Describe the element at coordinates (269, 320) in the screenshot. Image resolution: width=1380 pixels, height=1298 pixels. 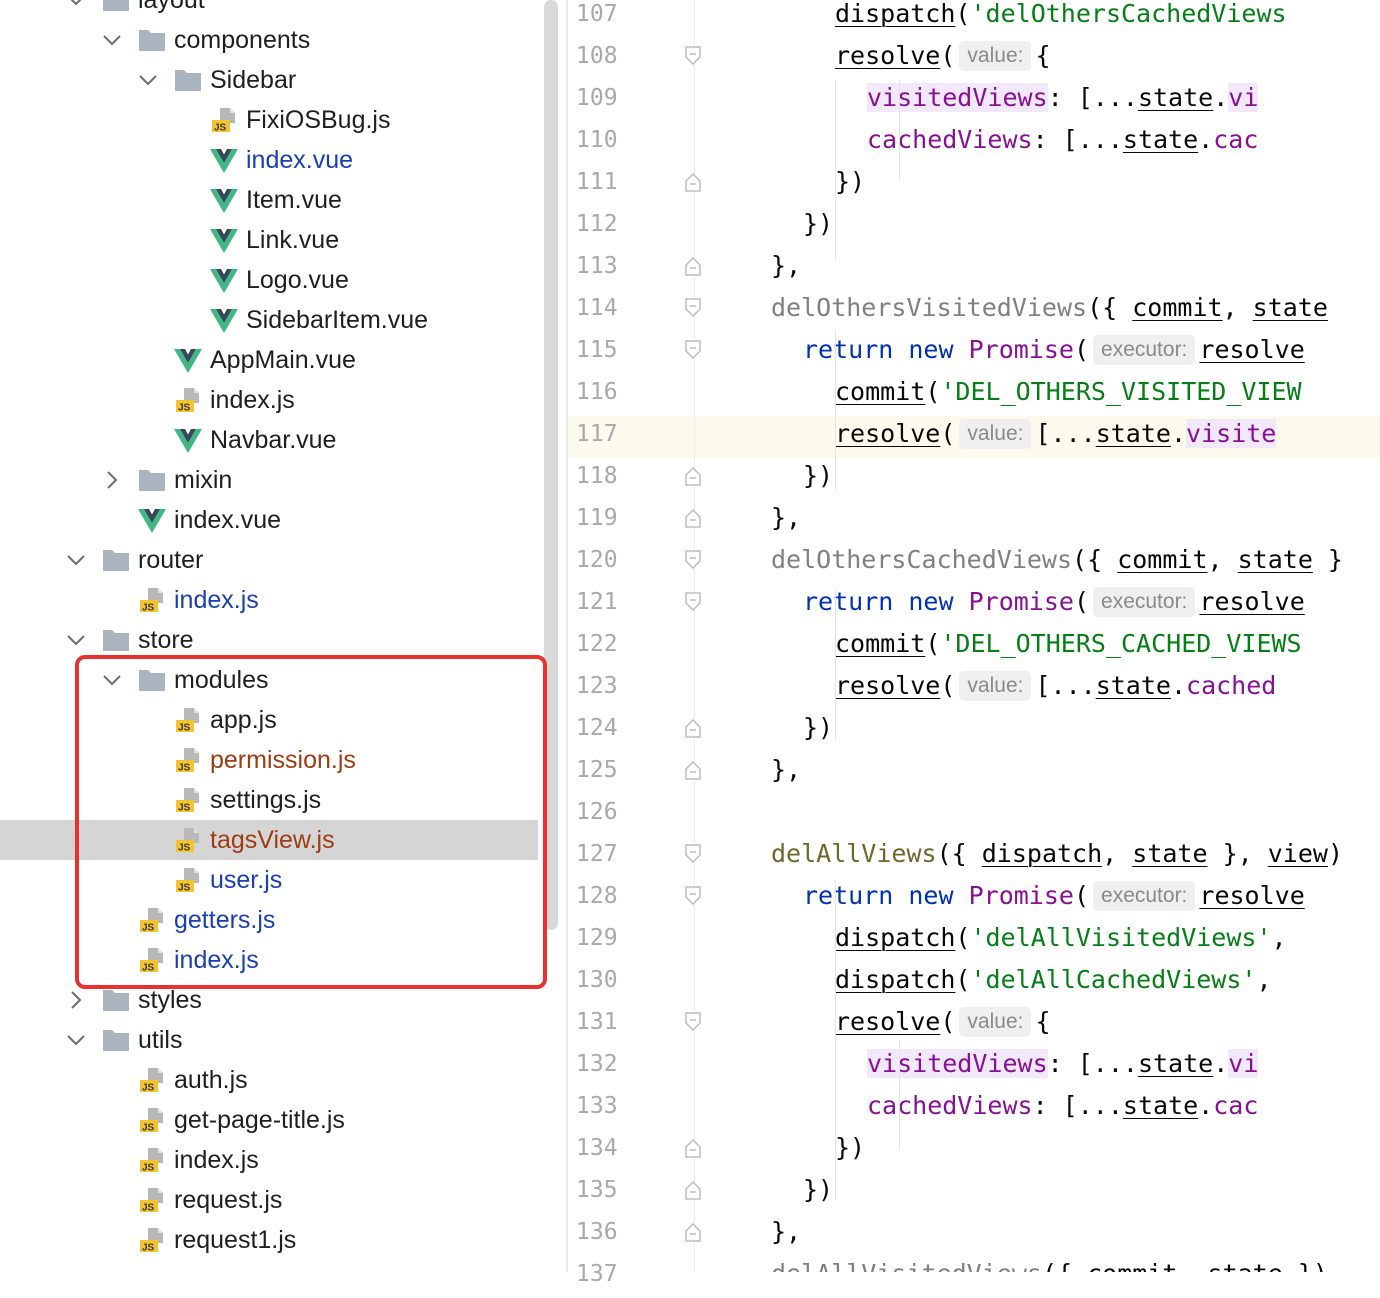
I see `tree-file: SidebarItem.vue` at that location.